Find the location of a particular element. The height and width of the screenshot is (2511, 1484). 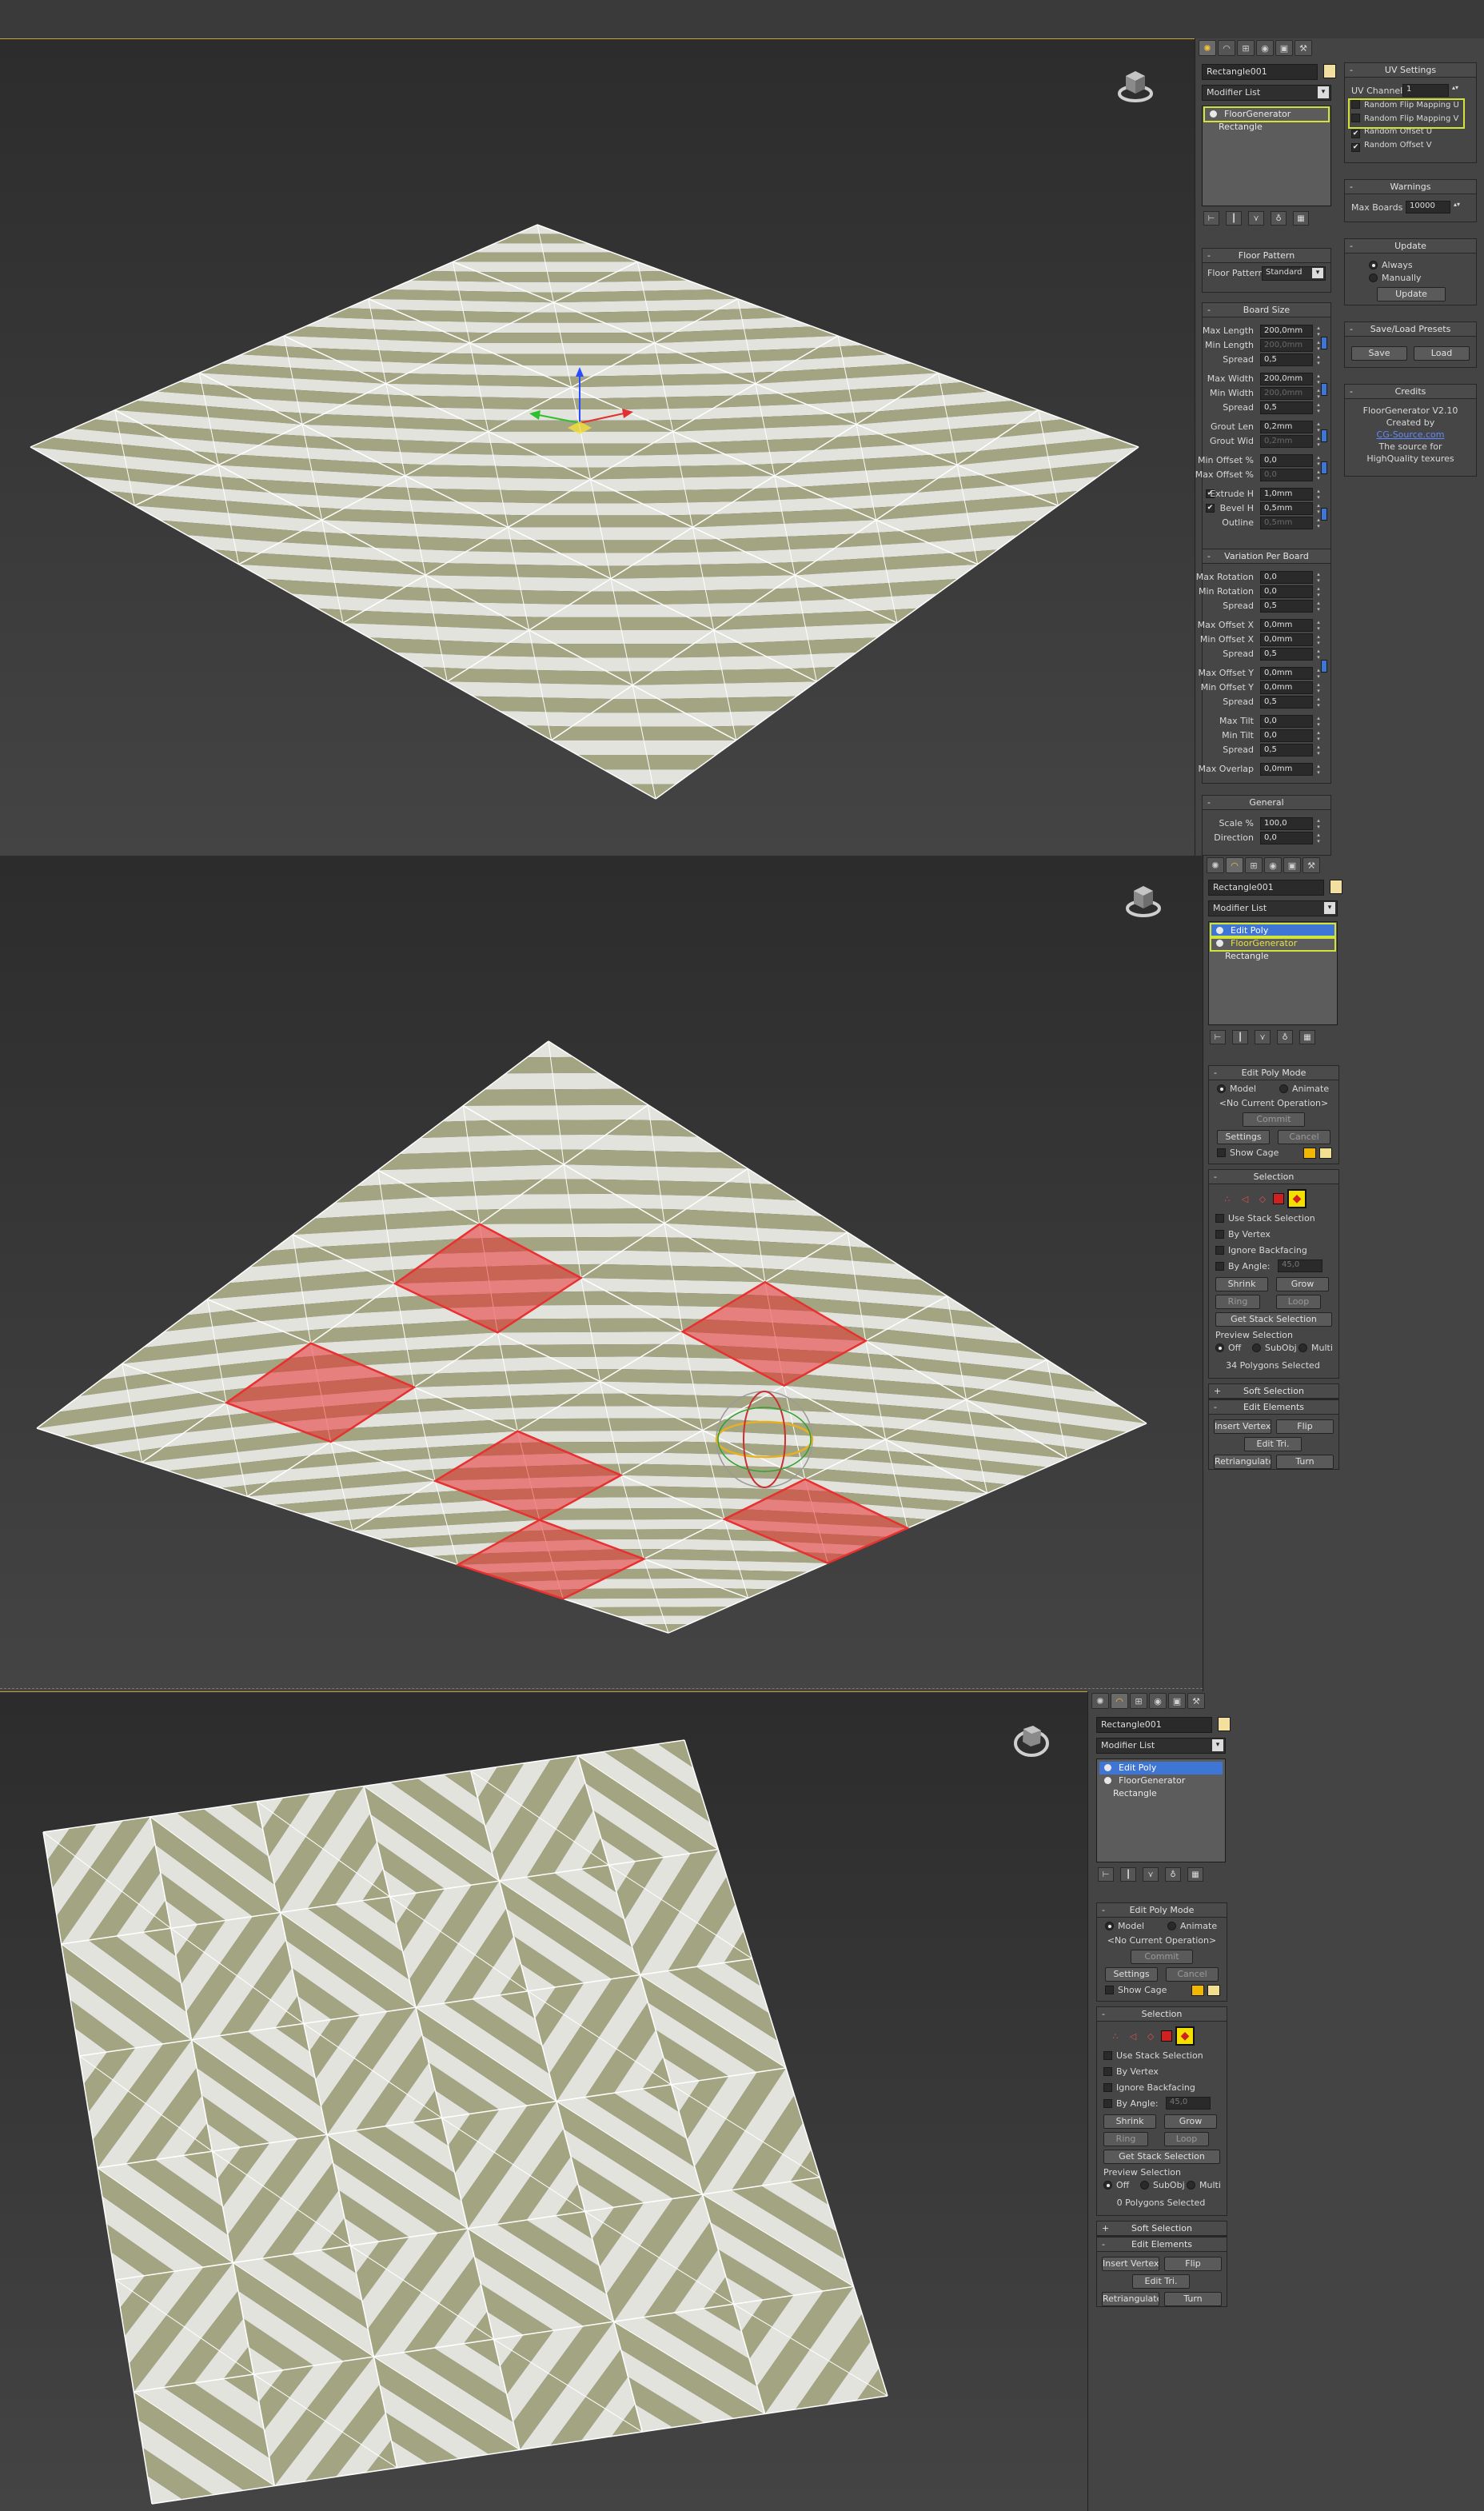

commit-button: Commit is located at coordinates (1162, 1957).